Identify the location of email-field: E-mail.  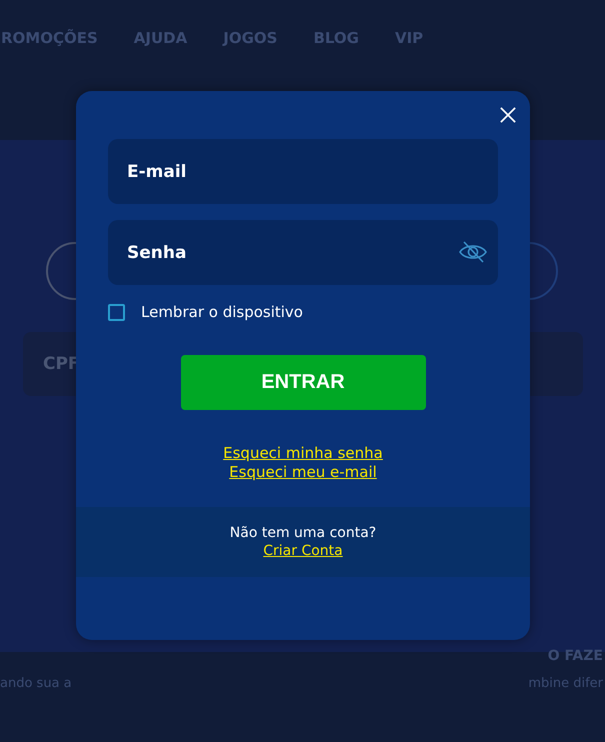
(303, 171).